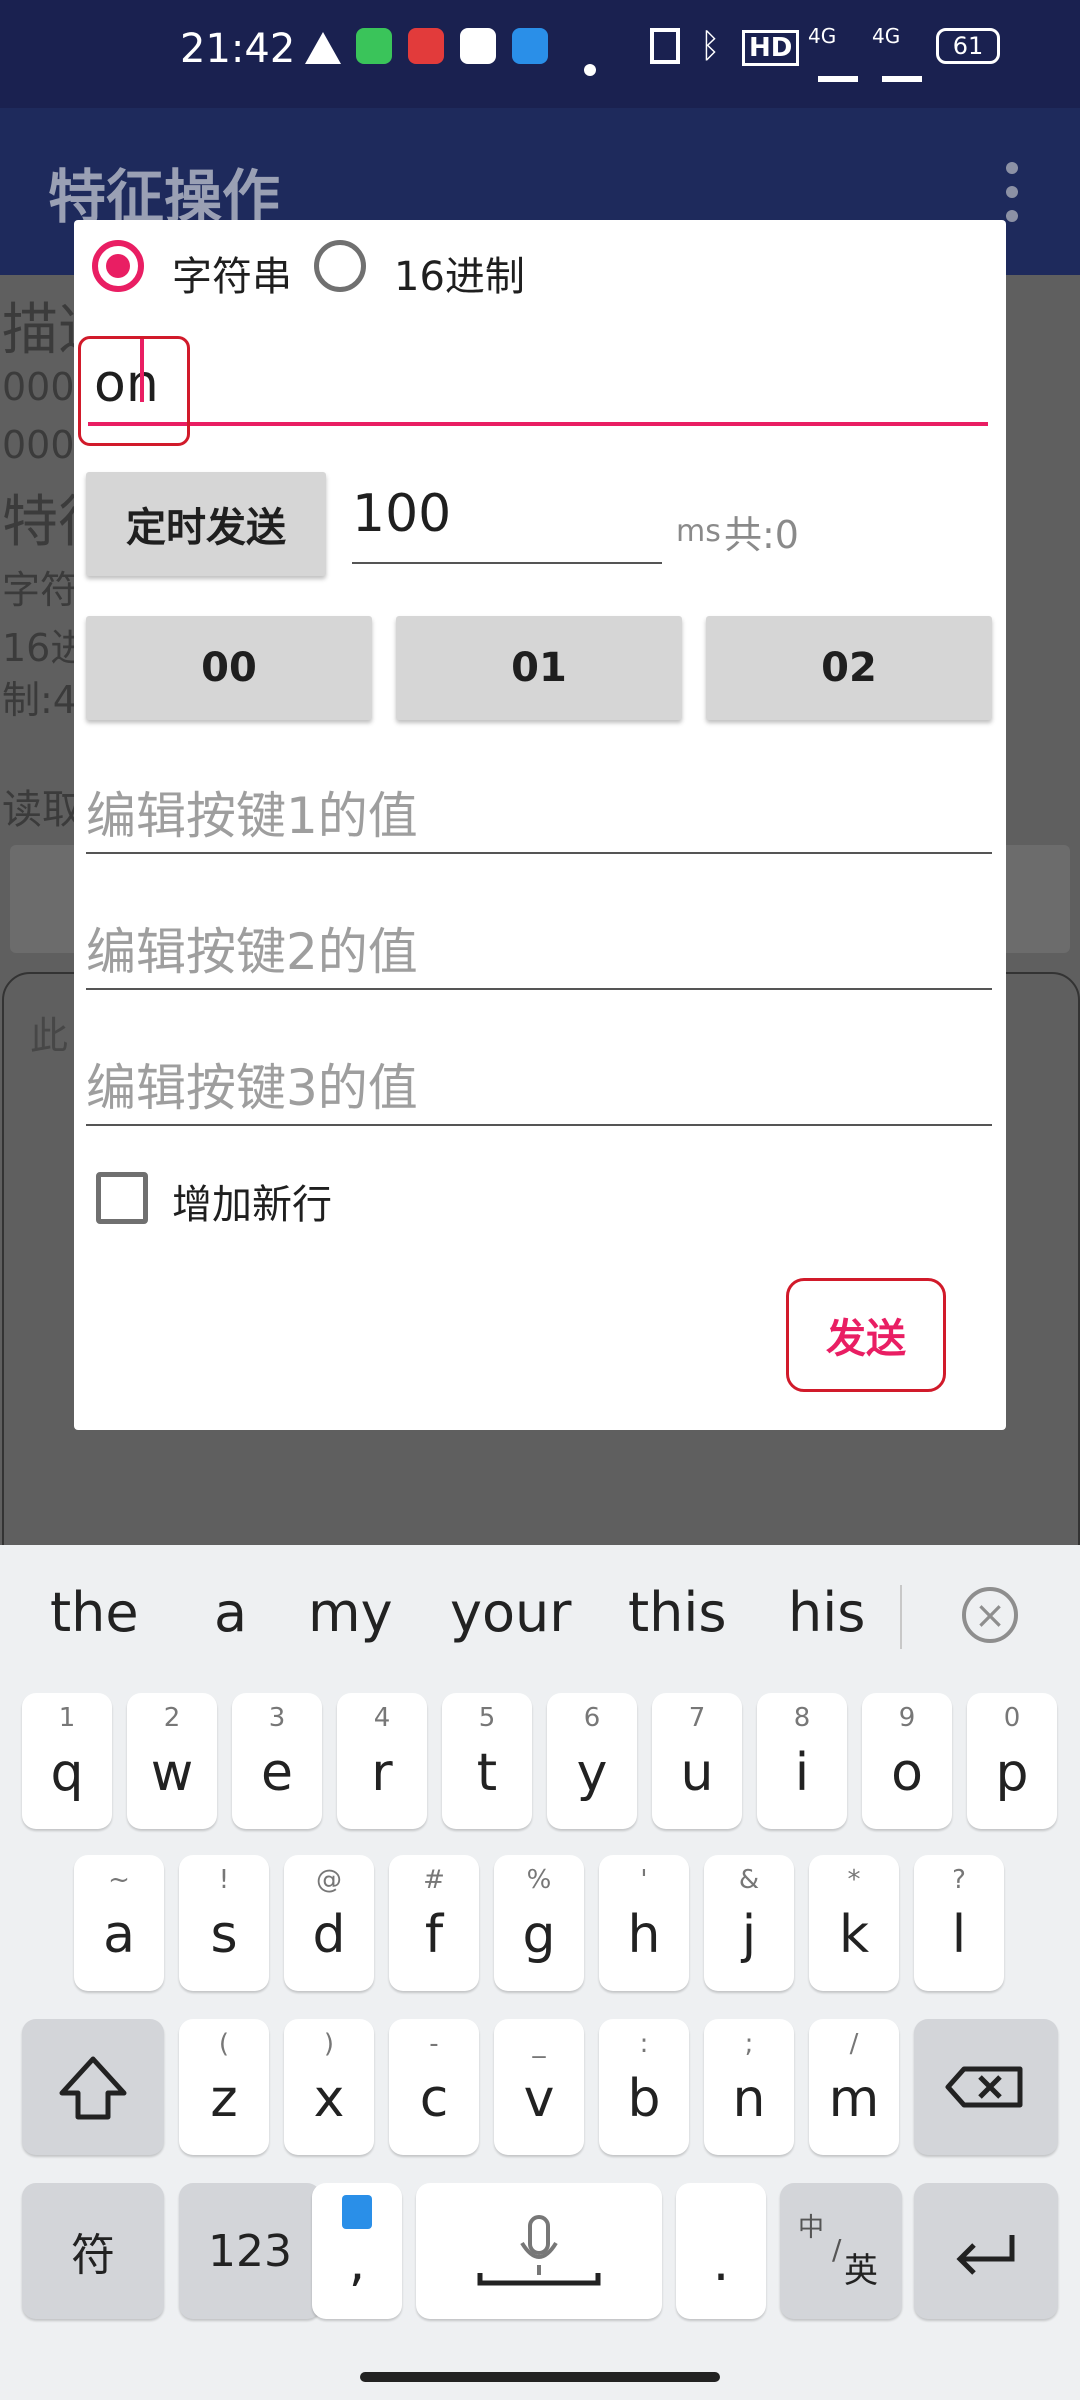 This screenshot has width=1080, height=2400. What do you see at coordinates (459, 273) in the screenshot?
I see `radio-hex-label: 16进制` at bounding box center [459, 273].